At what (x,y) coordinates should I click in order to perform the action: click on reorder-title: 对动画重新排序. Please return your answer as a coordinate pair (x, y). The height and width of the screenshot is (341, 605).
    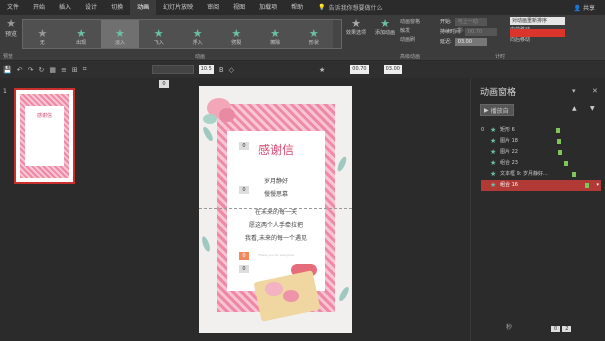
    Looking at the image, I should click on (537, 21).